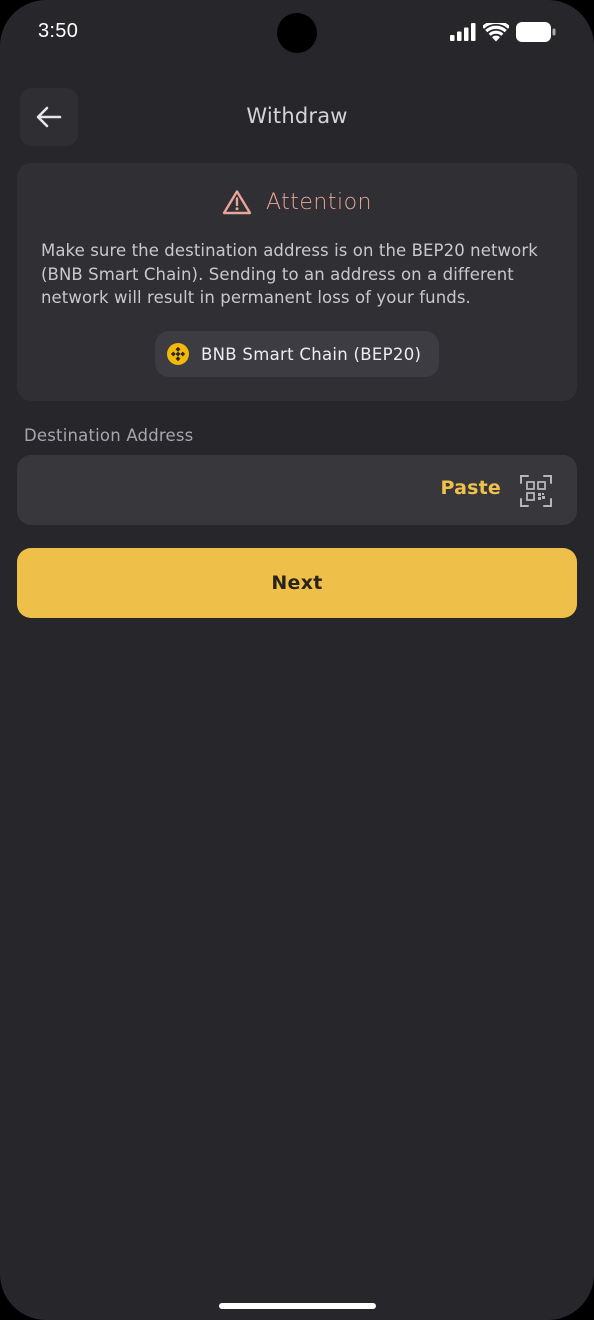  I want to click on status-bar: 3:50, so click(297, 33).